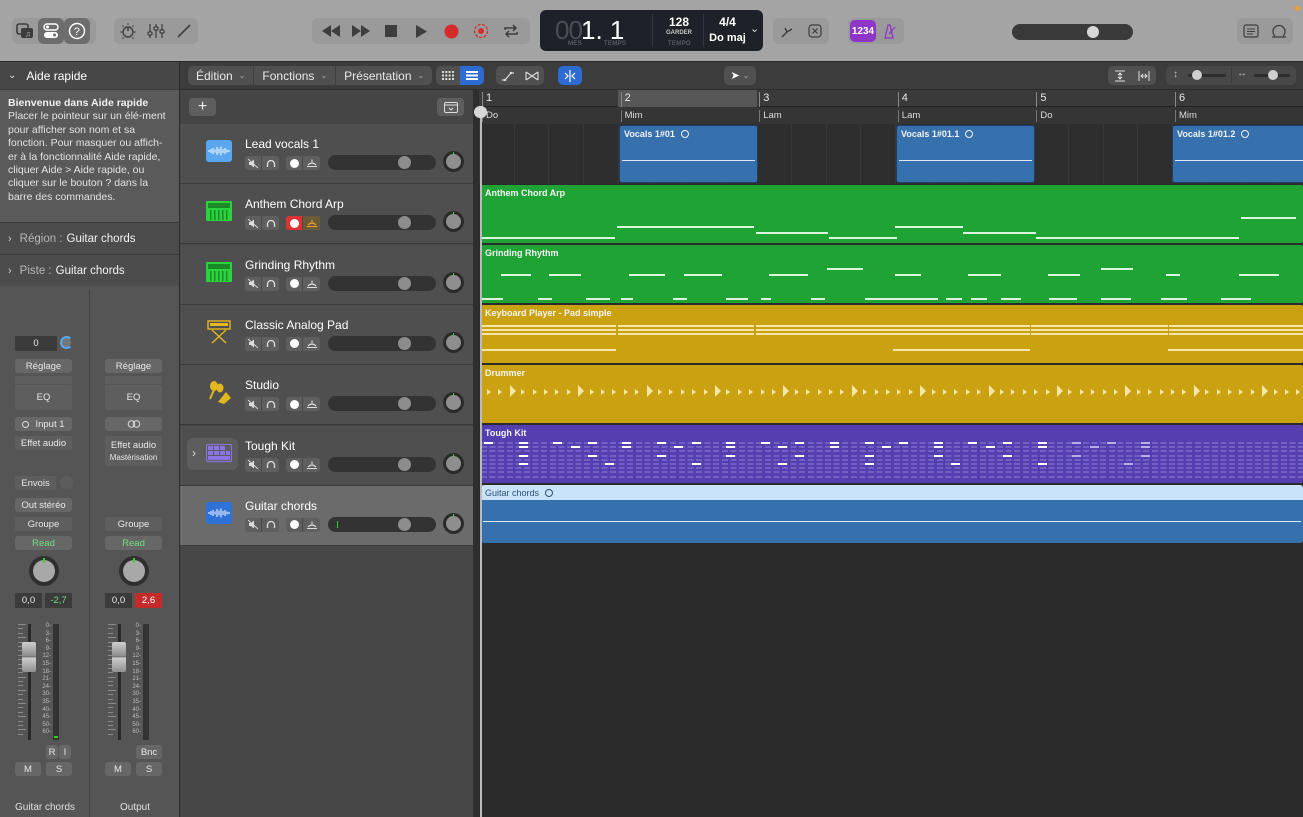 This screenshot has height=817, width=1303. What do you see at coordinates (965, 154) in the screenshot?
I see `region-vocals-1-01-1: Vocals 1#01.1` at bounding box center [965, 154].